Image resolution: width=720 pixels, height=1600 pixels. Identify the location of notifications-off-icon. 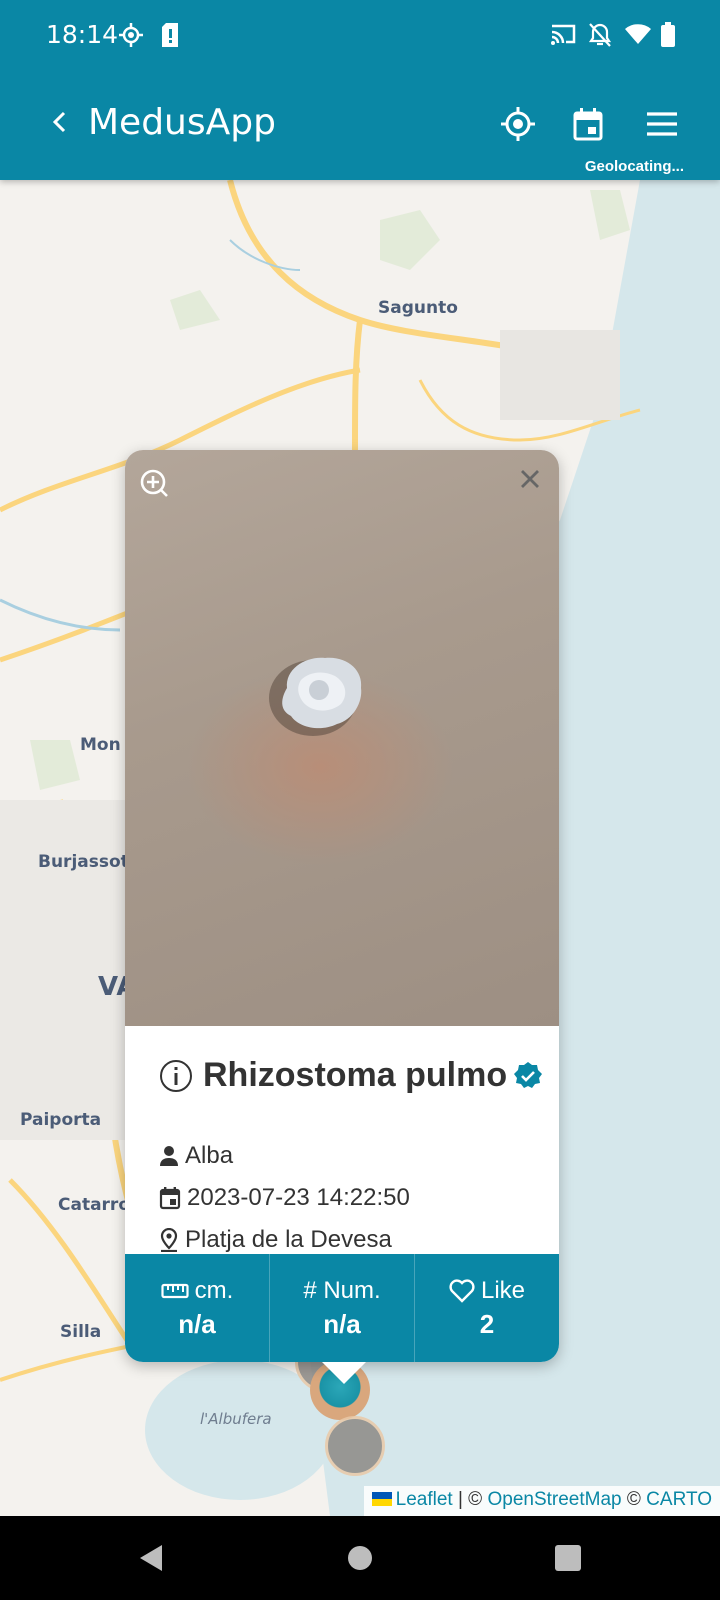
(600, 35).